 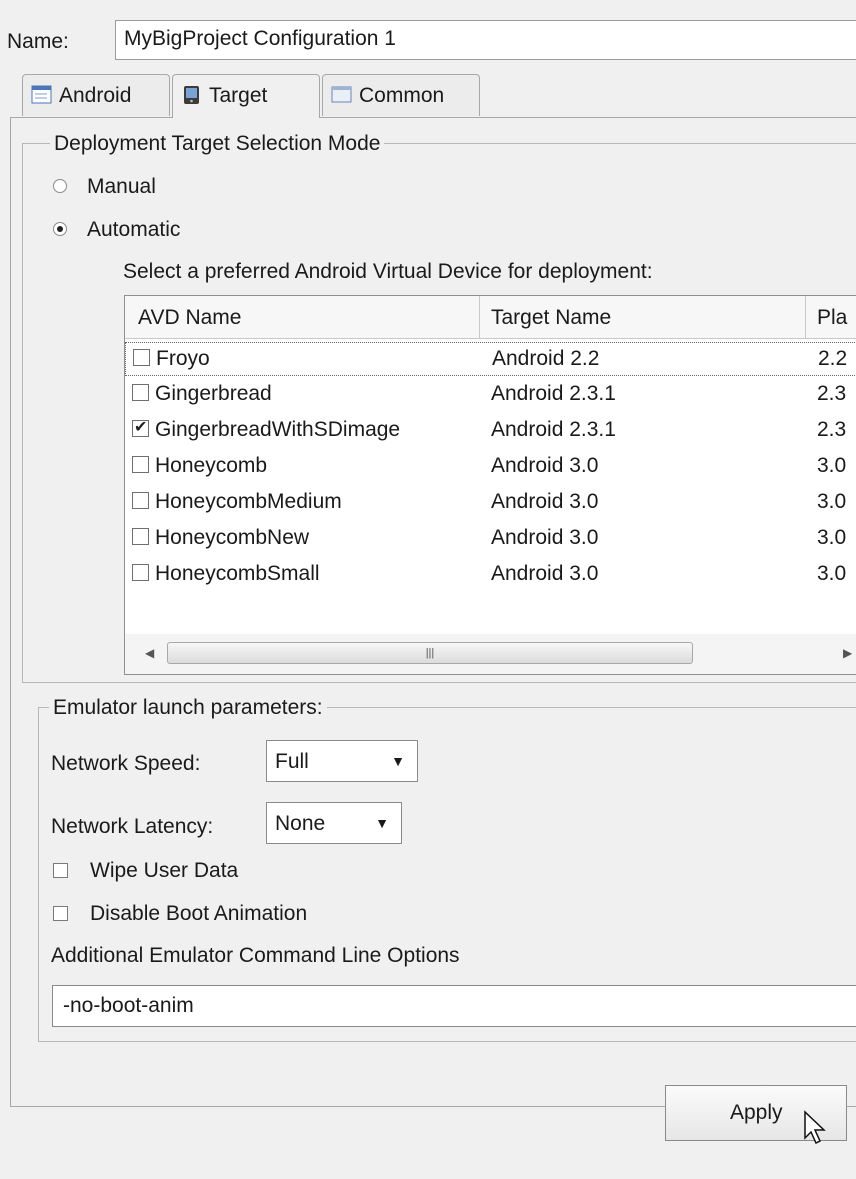 I want to click on network-latency-label: Network Latency:, so click(x=132, y=826).